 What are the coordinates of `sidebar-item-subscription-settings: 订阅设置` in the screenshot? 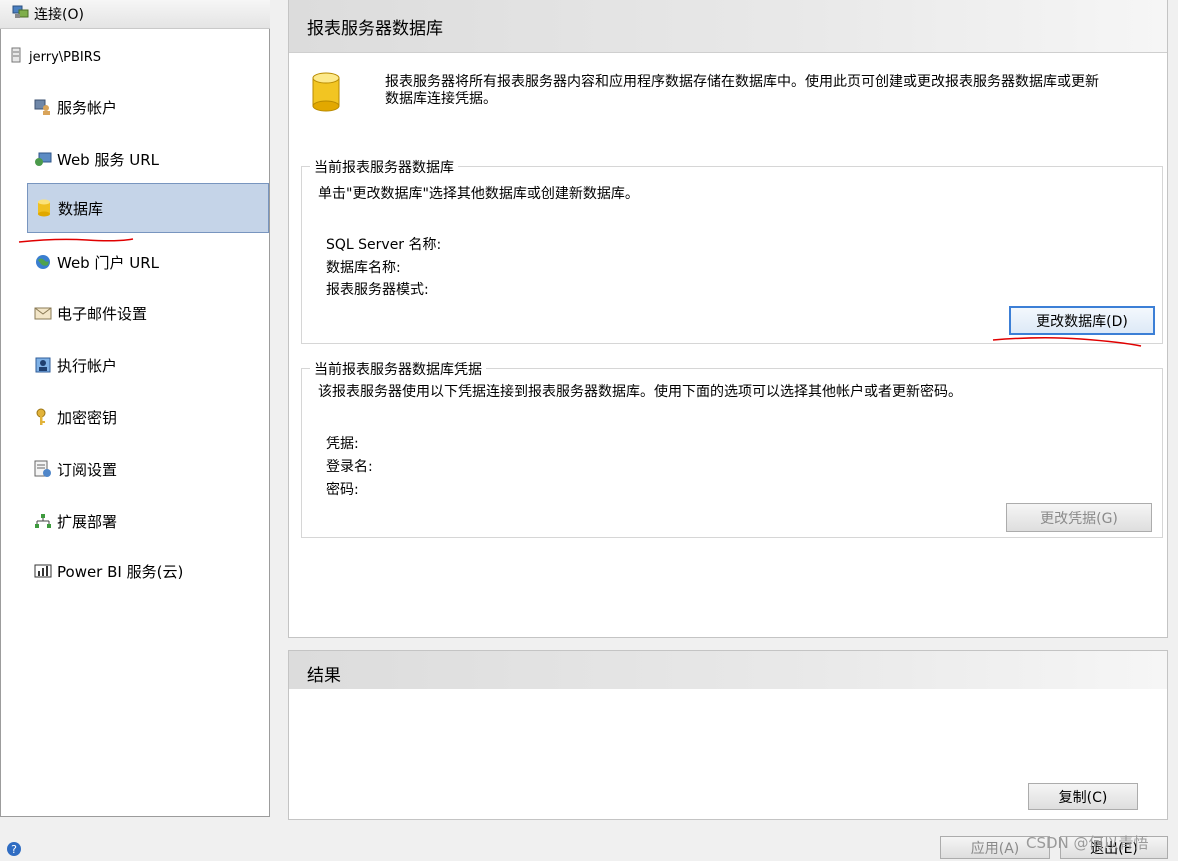 It's located at (148, 469).